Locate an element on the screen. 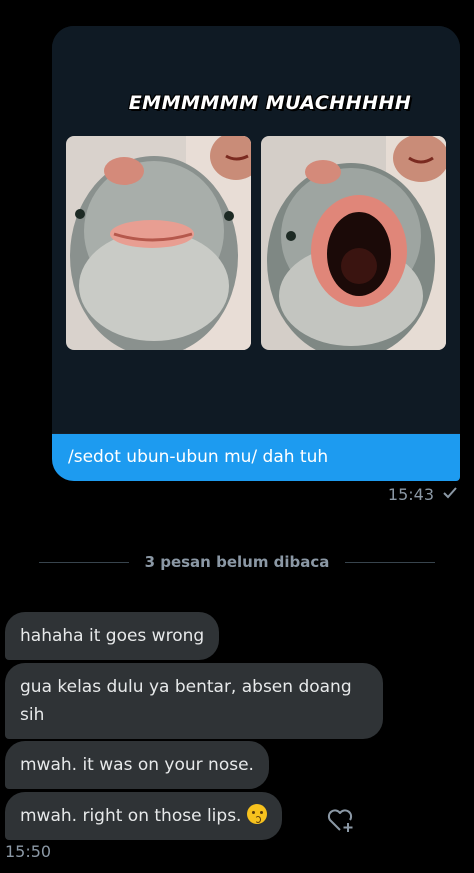  sent-message-meta: 15:43 is located at coordinates (423, 494).